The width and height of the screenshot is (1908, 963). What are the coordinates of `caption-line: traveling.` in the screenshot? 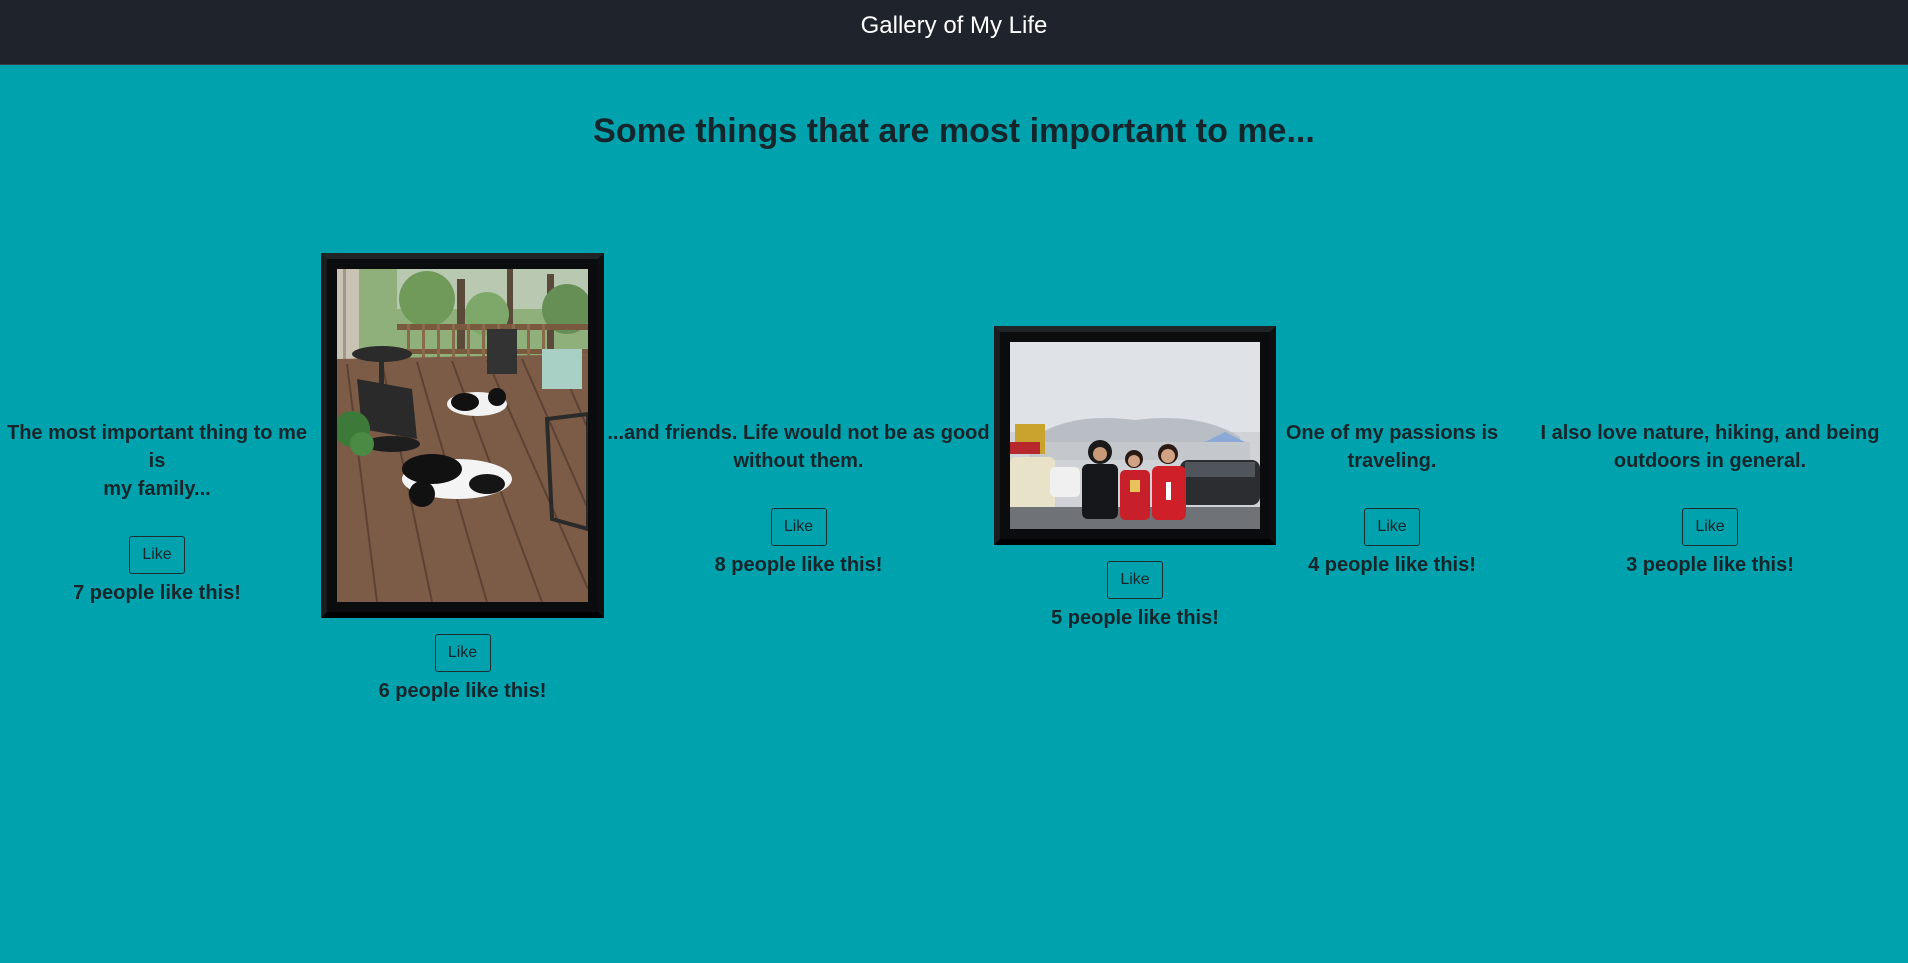 It's located at (1392, 461).